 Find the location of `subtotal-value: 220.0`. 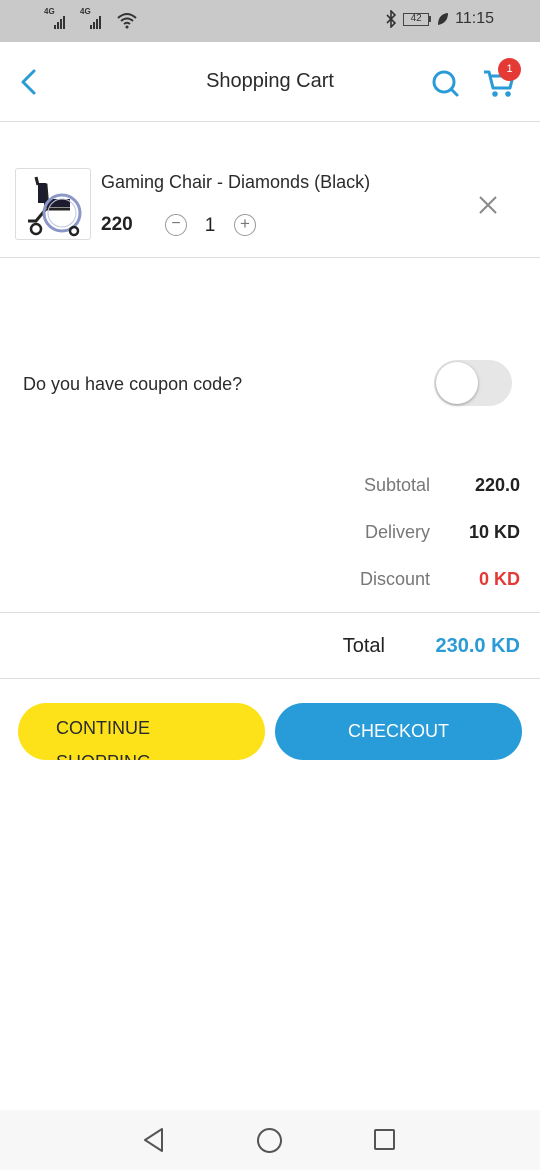

subtotal-value: 220.0 is located at coordinates (497, 485).